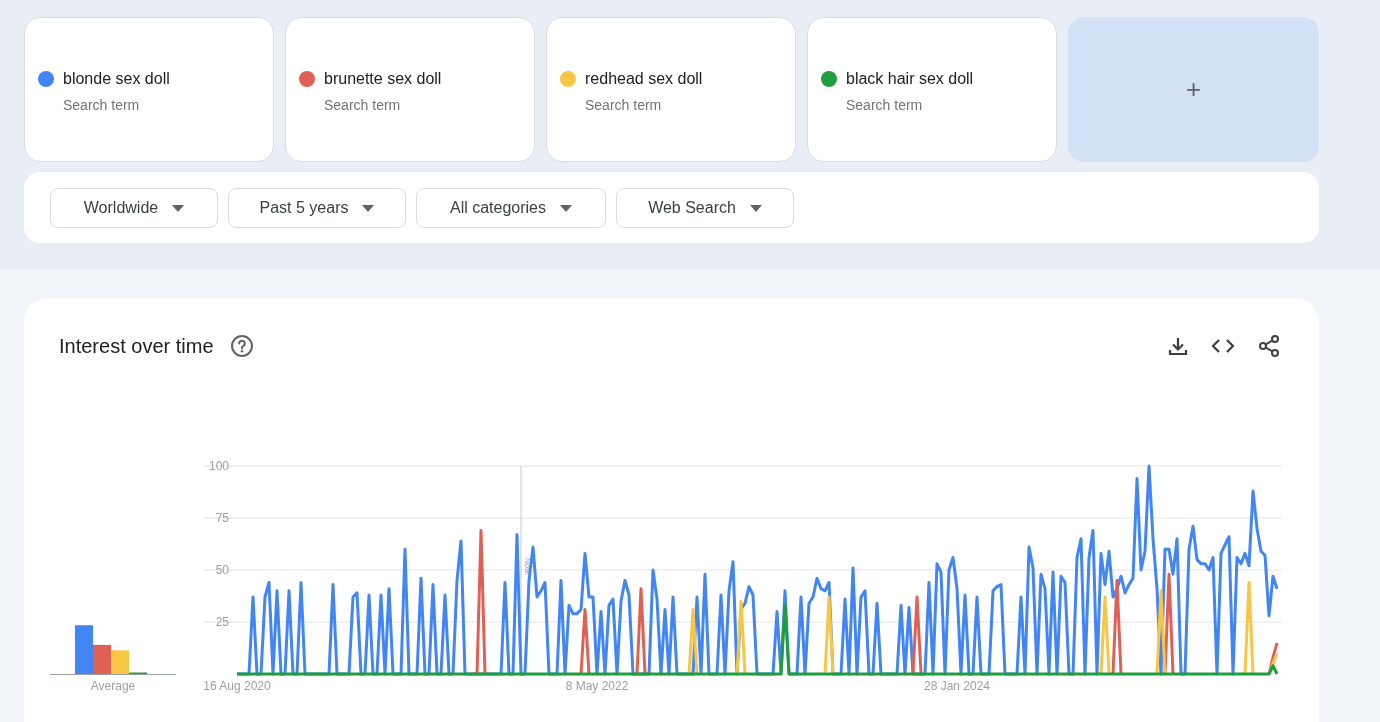 This screenshot has width=1380, height=722. Describe the element at coordinates (410, 89) in the screenshot. I see `search-term-card: brunette sex doll Search term` at that location.